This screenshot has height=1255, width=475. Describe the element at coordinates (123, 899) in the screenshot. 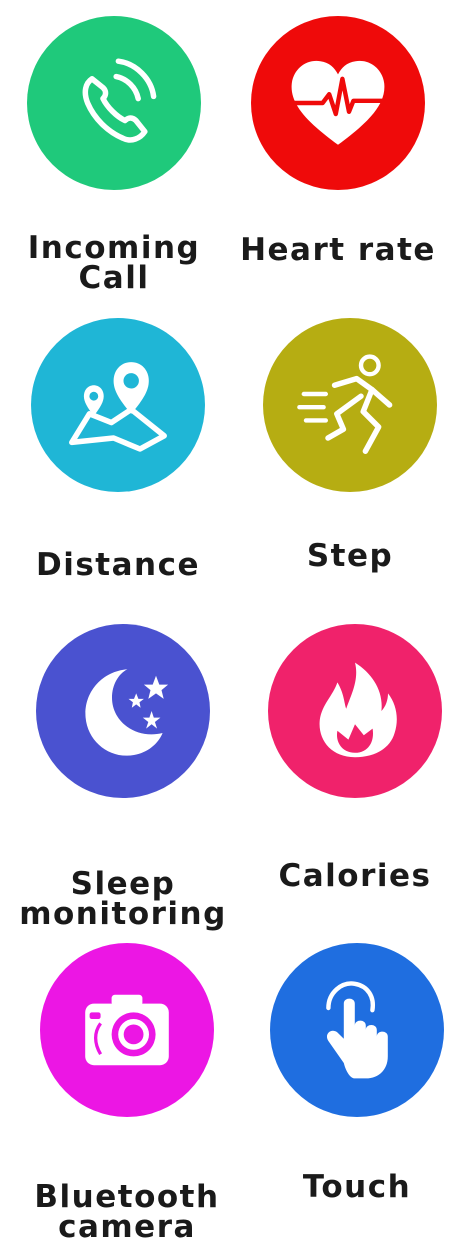

I see `sleep-monitoring-label: Sleep monitoring` at that location.